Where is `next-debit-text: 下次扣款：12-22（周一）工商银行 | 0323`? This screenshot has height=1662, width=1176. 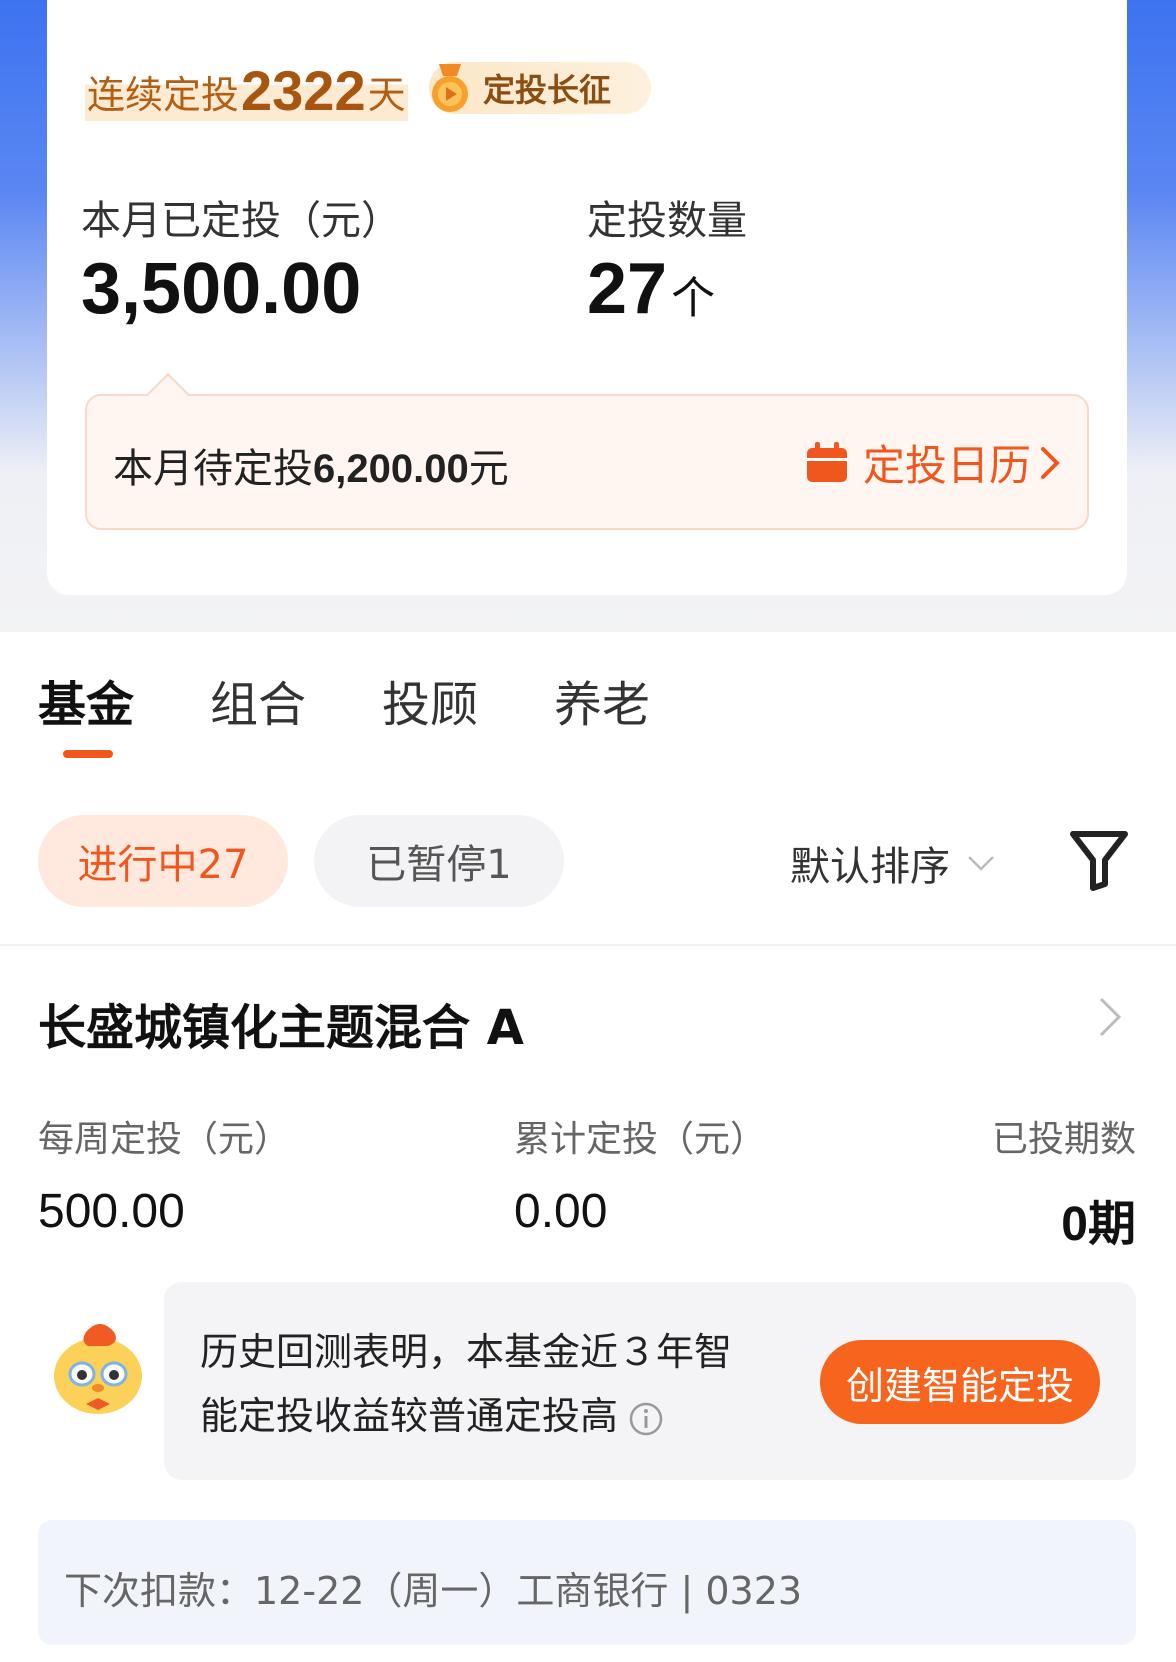 next-debit-text: 下次扣款：12-22（周一）工商银行 | 0323 is located at coordinates (433, 1591).